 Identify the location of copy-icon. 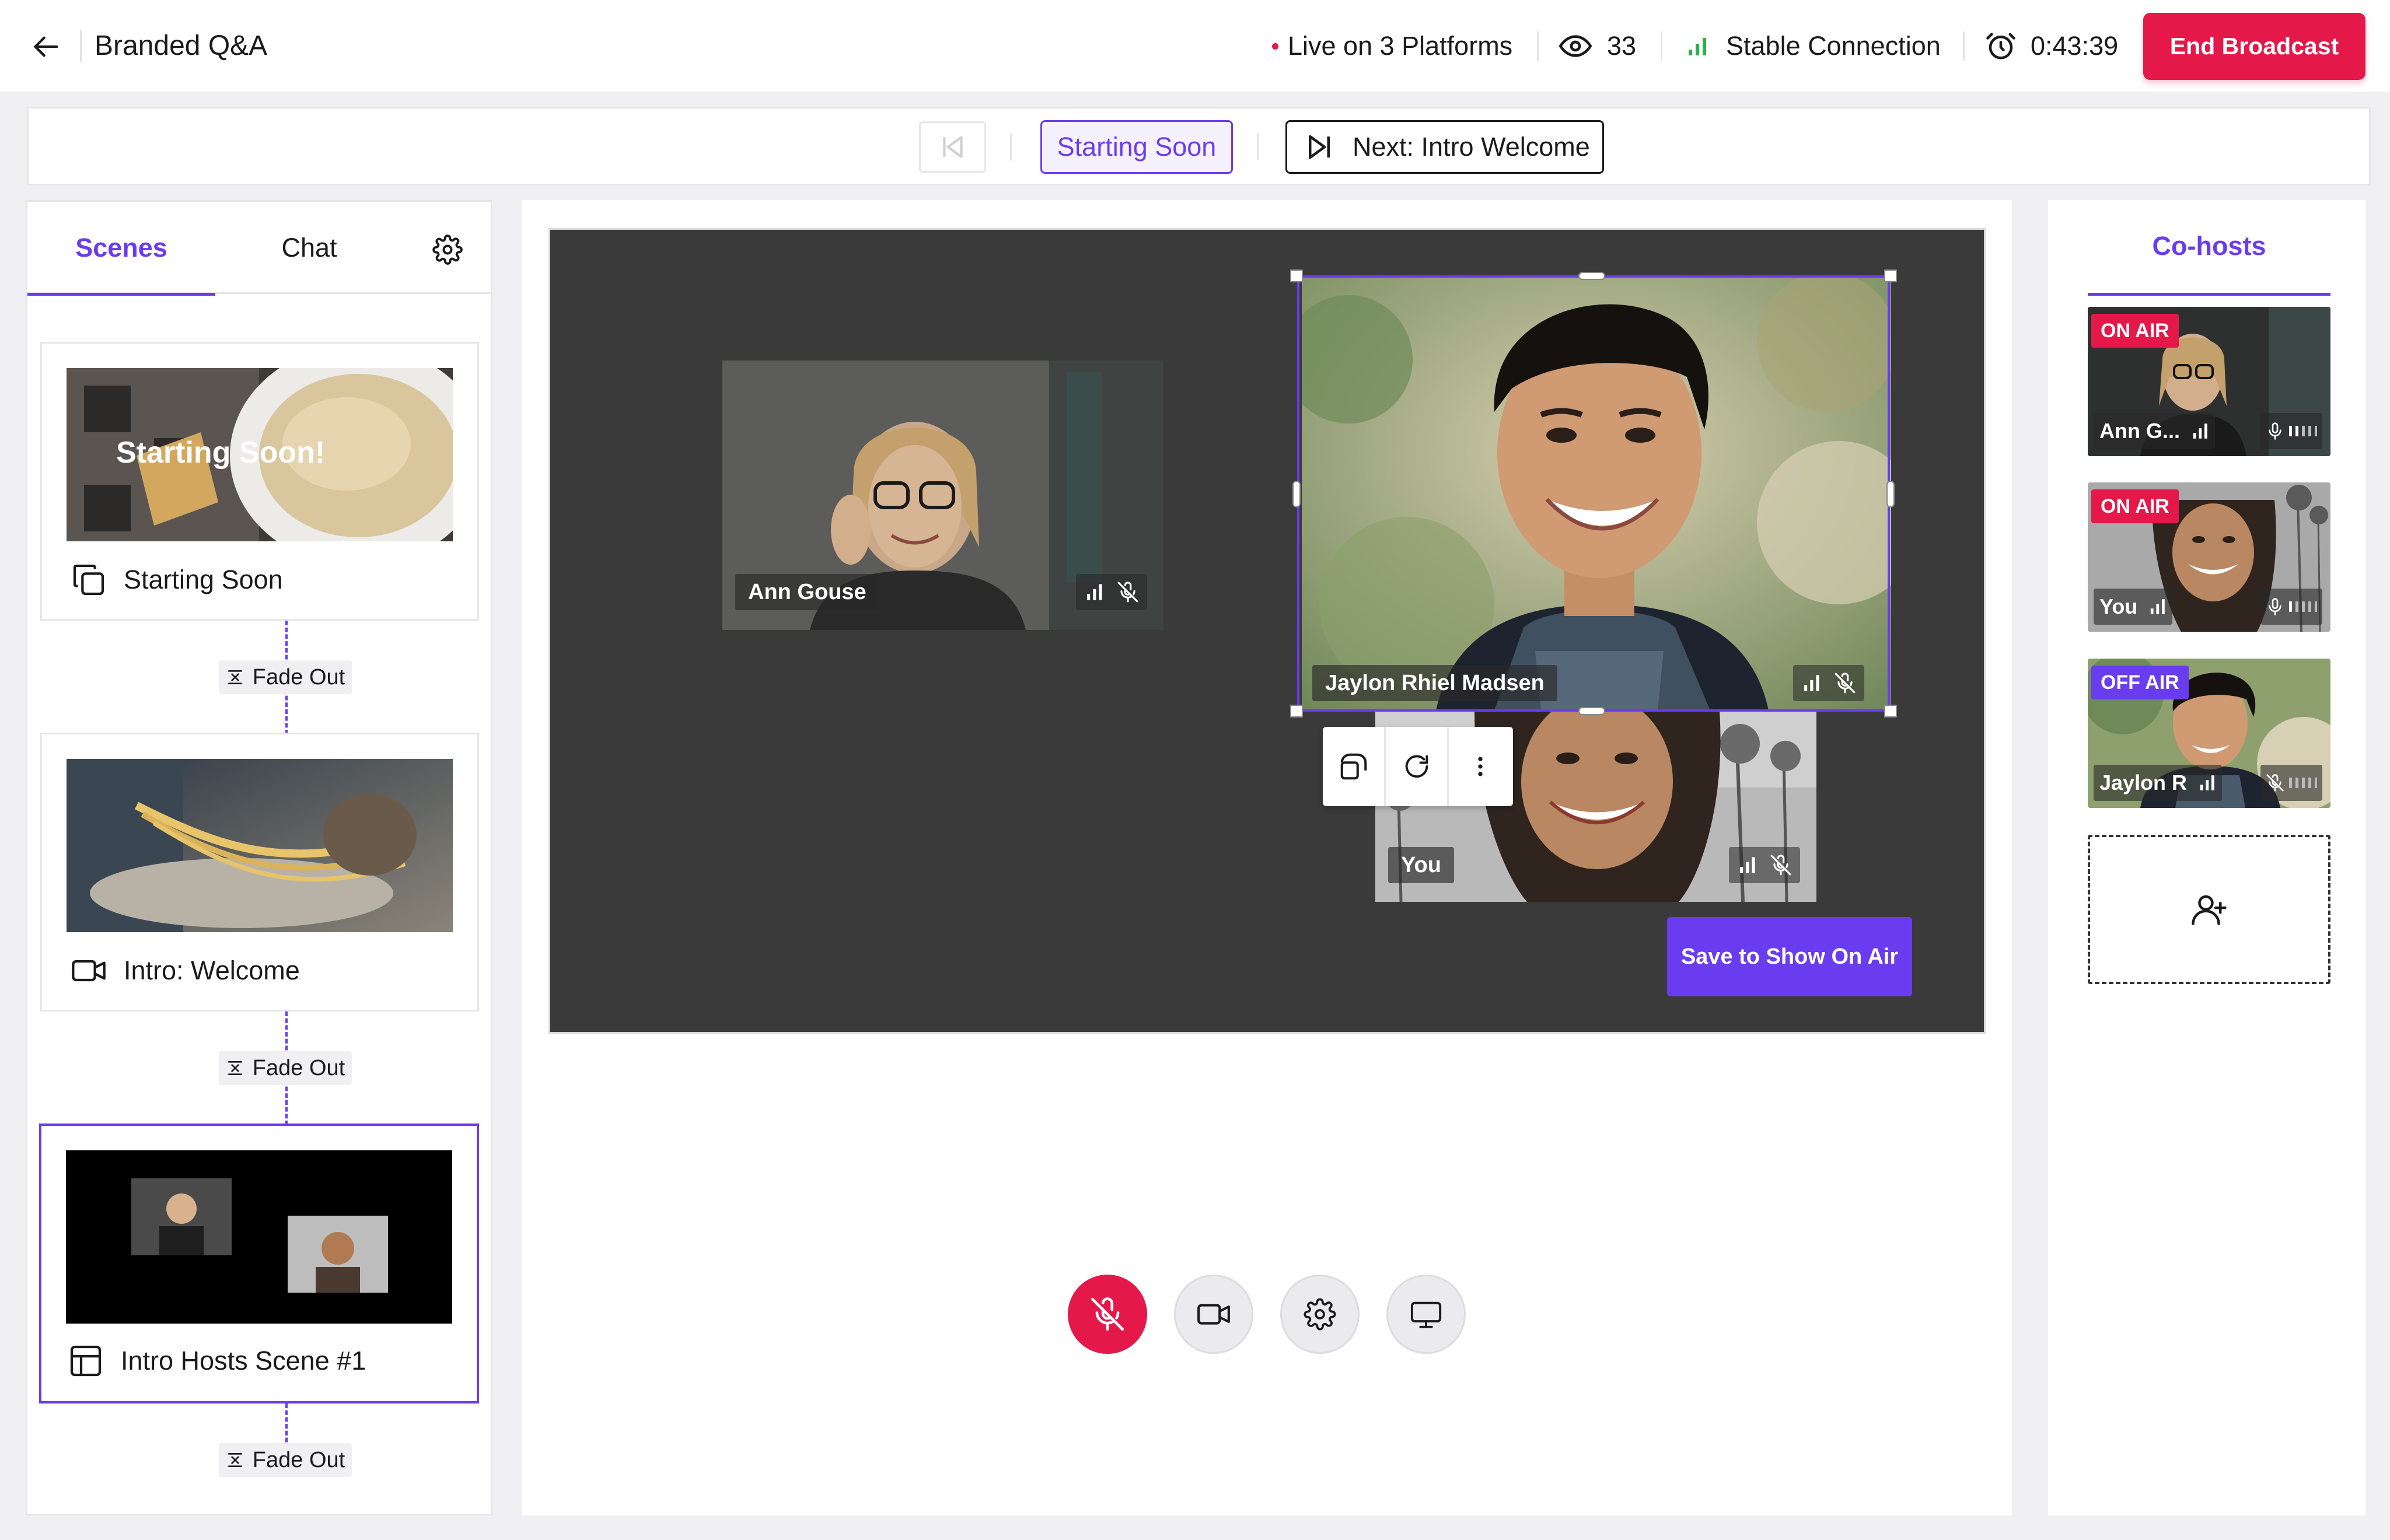
(88, 580).